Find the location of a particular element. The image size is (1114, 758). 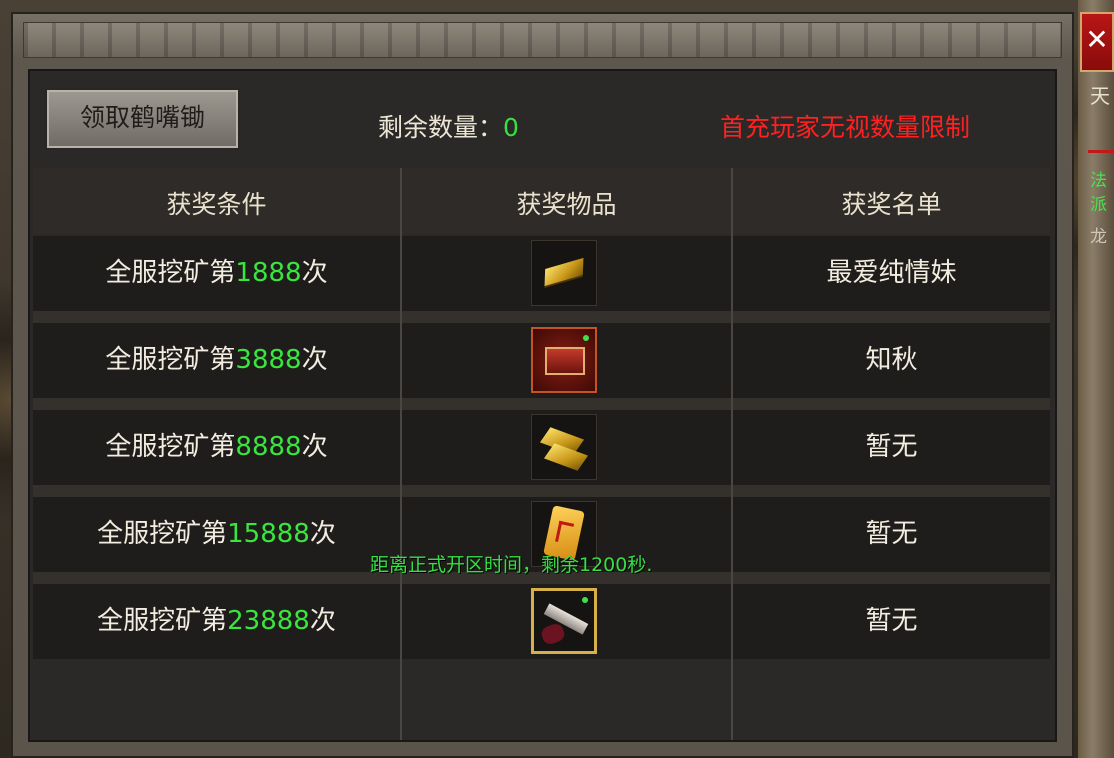

table-row: 全服挖矿第1888次 最爱纯情妹 is located at coordinates (541, 273).